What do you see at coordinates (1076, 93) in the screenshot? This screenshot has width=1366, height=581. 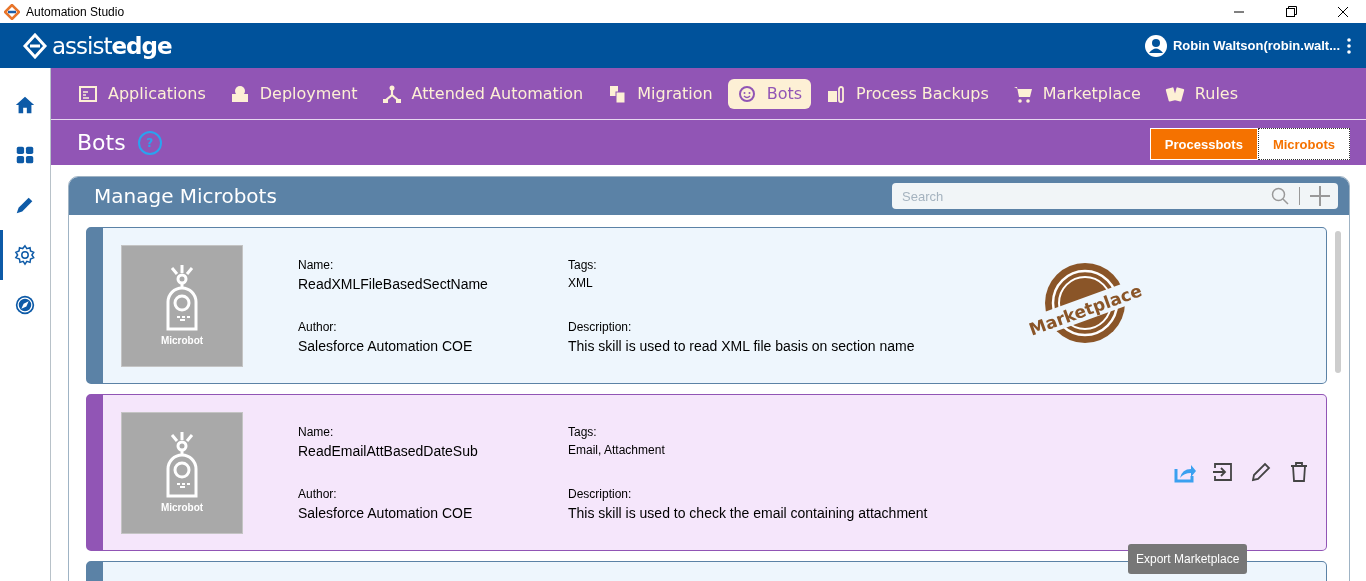 I see `nav-tab: Marketplace` at bounding box center [1076, 93].